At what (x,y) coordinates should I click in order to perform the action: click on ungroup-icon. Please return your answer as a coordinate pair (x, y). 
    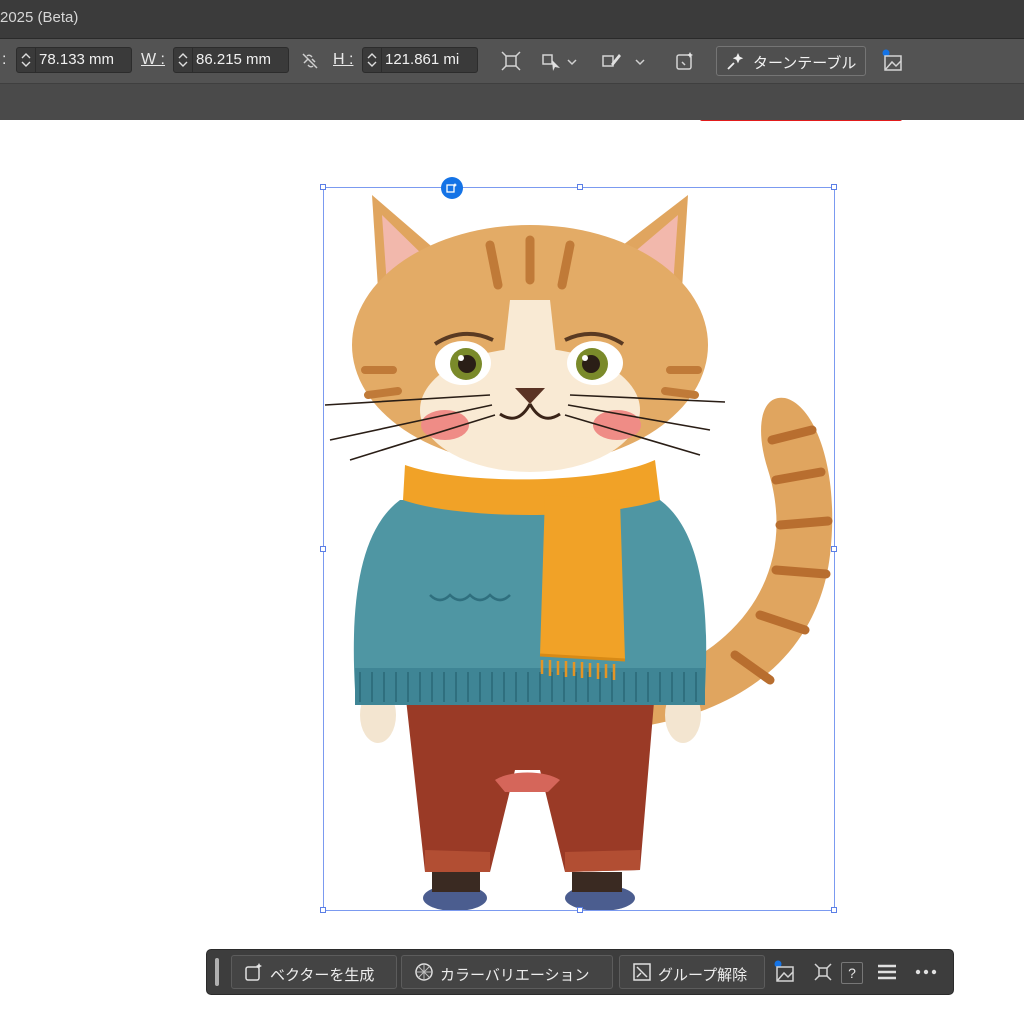
    Looking at the image, I should click on (642, 972).